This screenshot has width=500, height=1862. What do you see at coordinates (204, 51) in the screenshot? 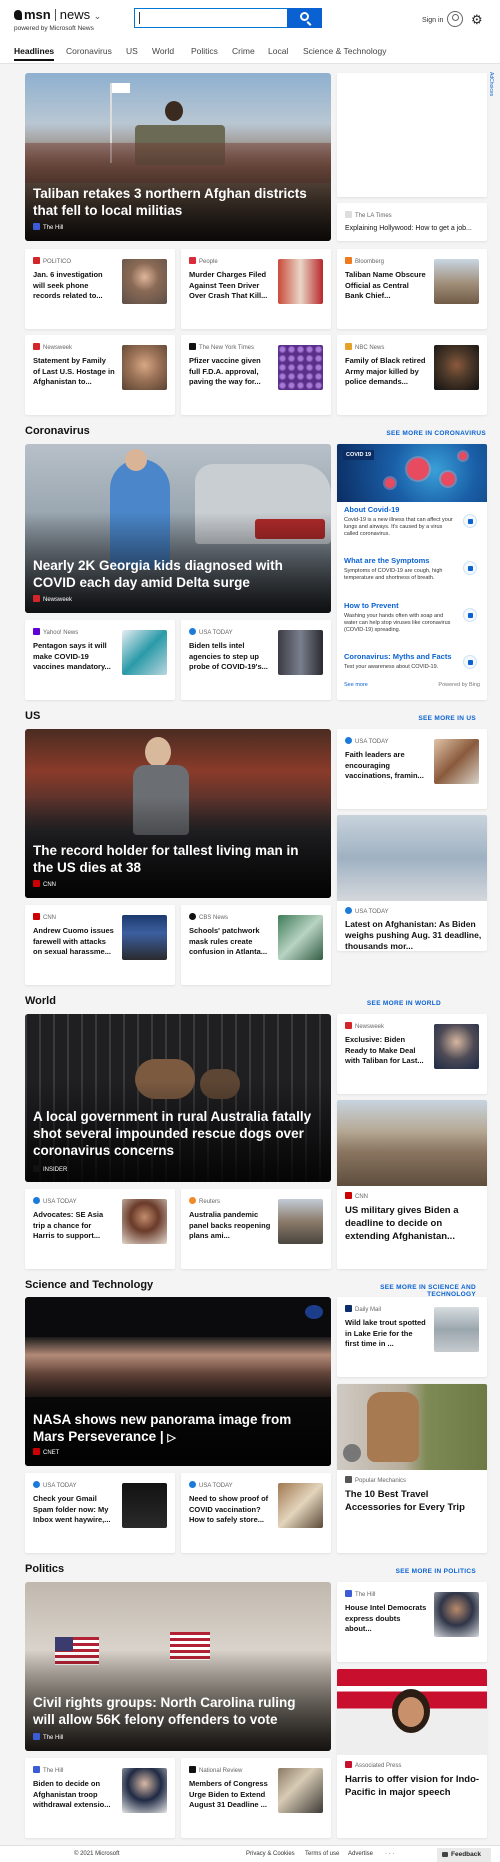
I see `tab-politics: Politics` at bounding box center [204, 51].